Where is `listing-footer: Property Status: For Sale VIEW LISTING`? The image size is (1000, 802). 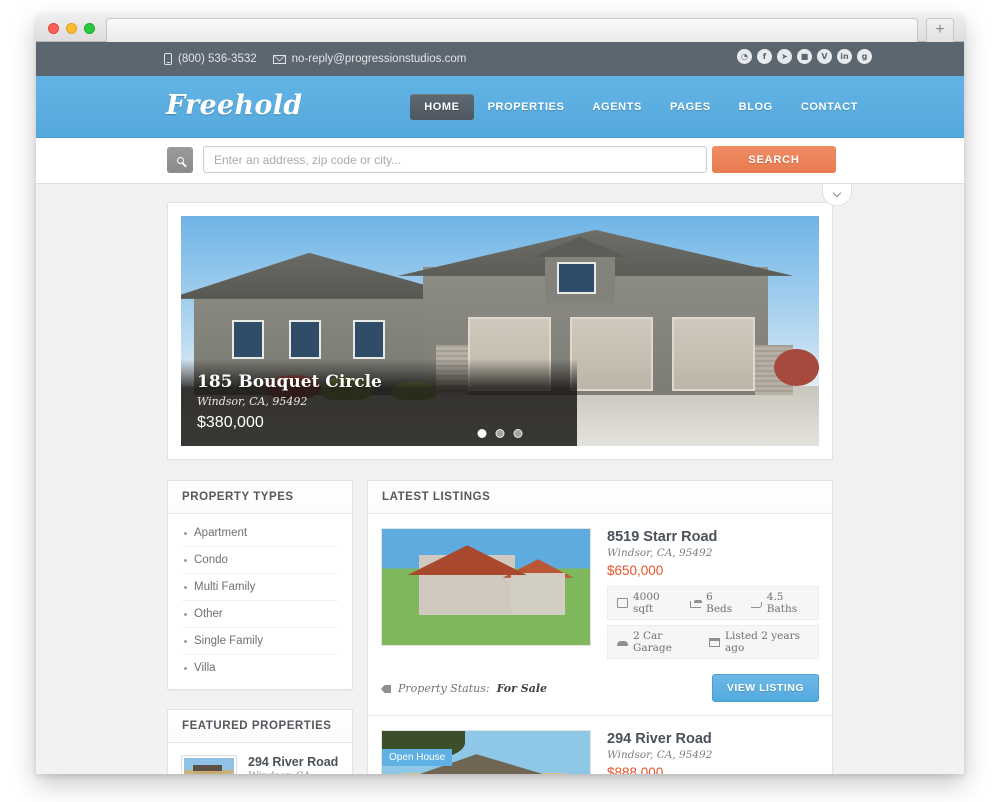 listing-footer: Property Status: For Sale VIEW LISTING is located at coordinates (600, 690).